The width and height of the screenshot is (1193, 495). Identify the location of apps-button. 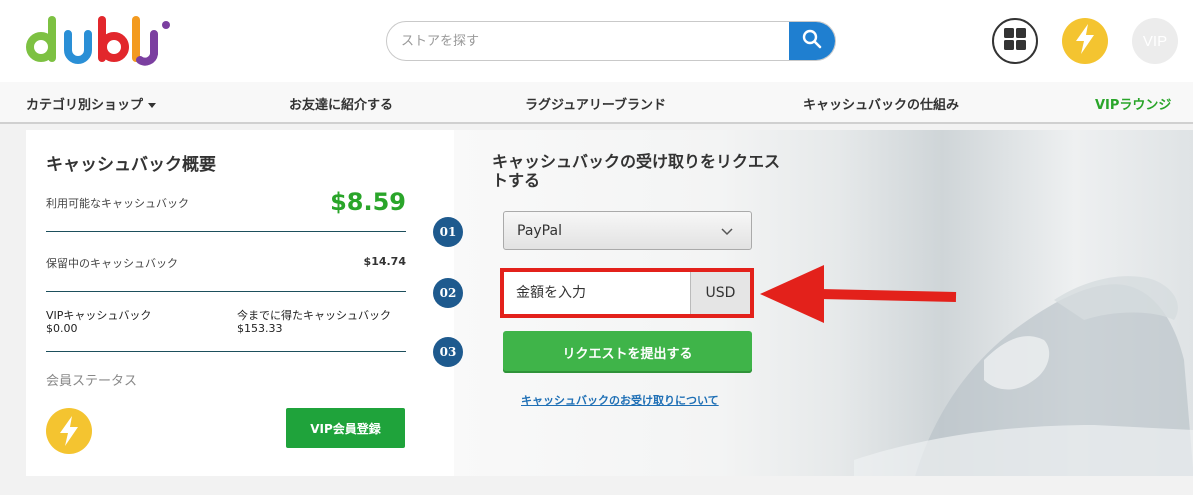
(1015, 41).